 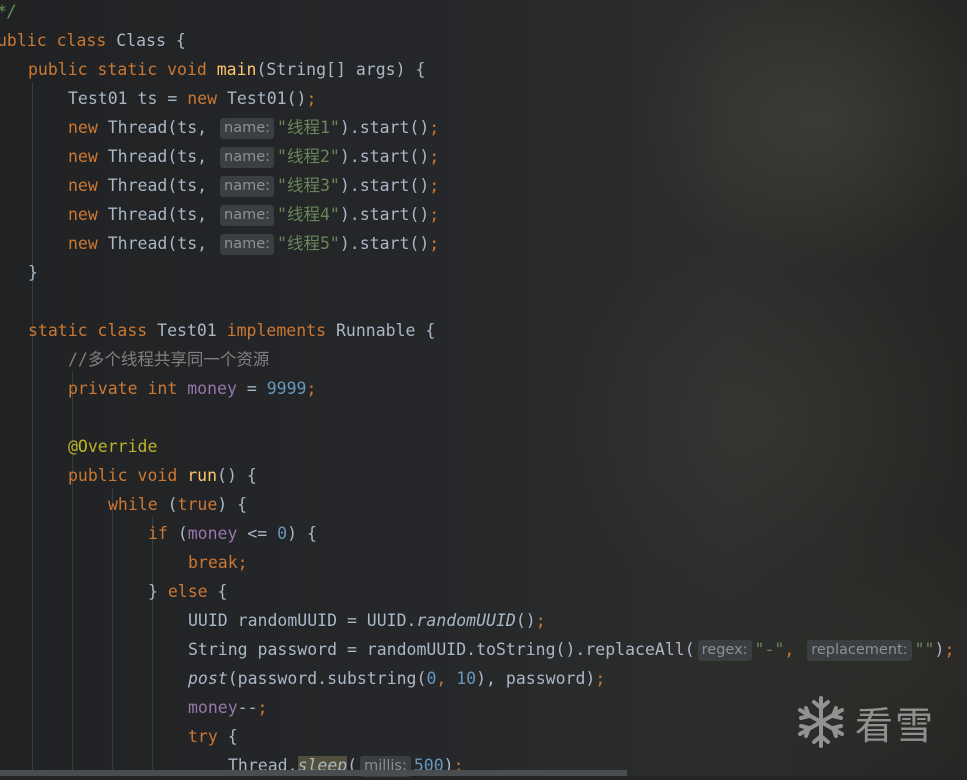 I want to click on watermark: 看雪, so click(x=865, y=722).